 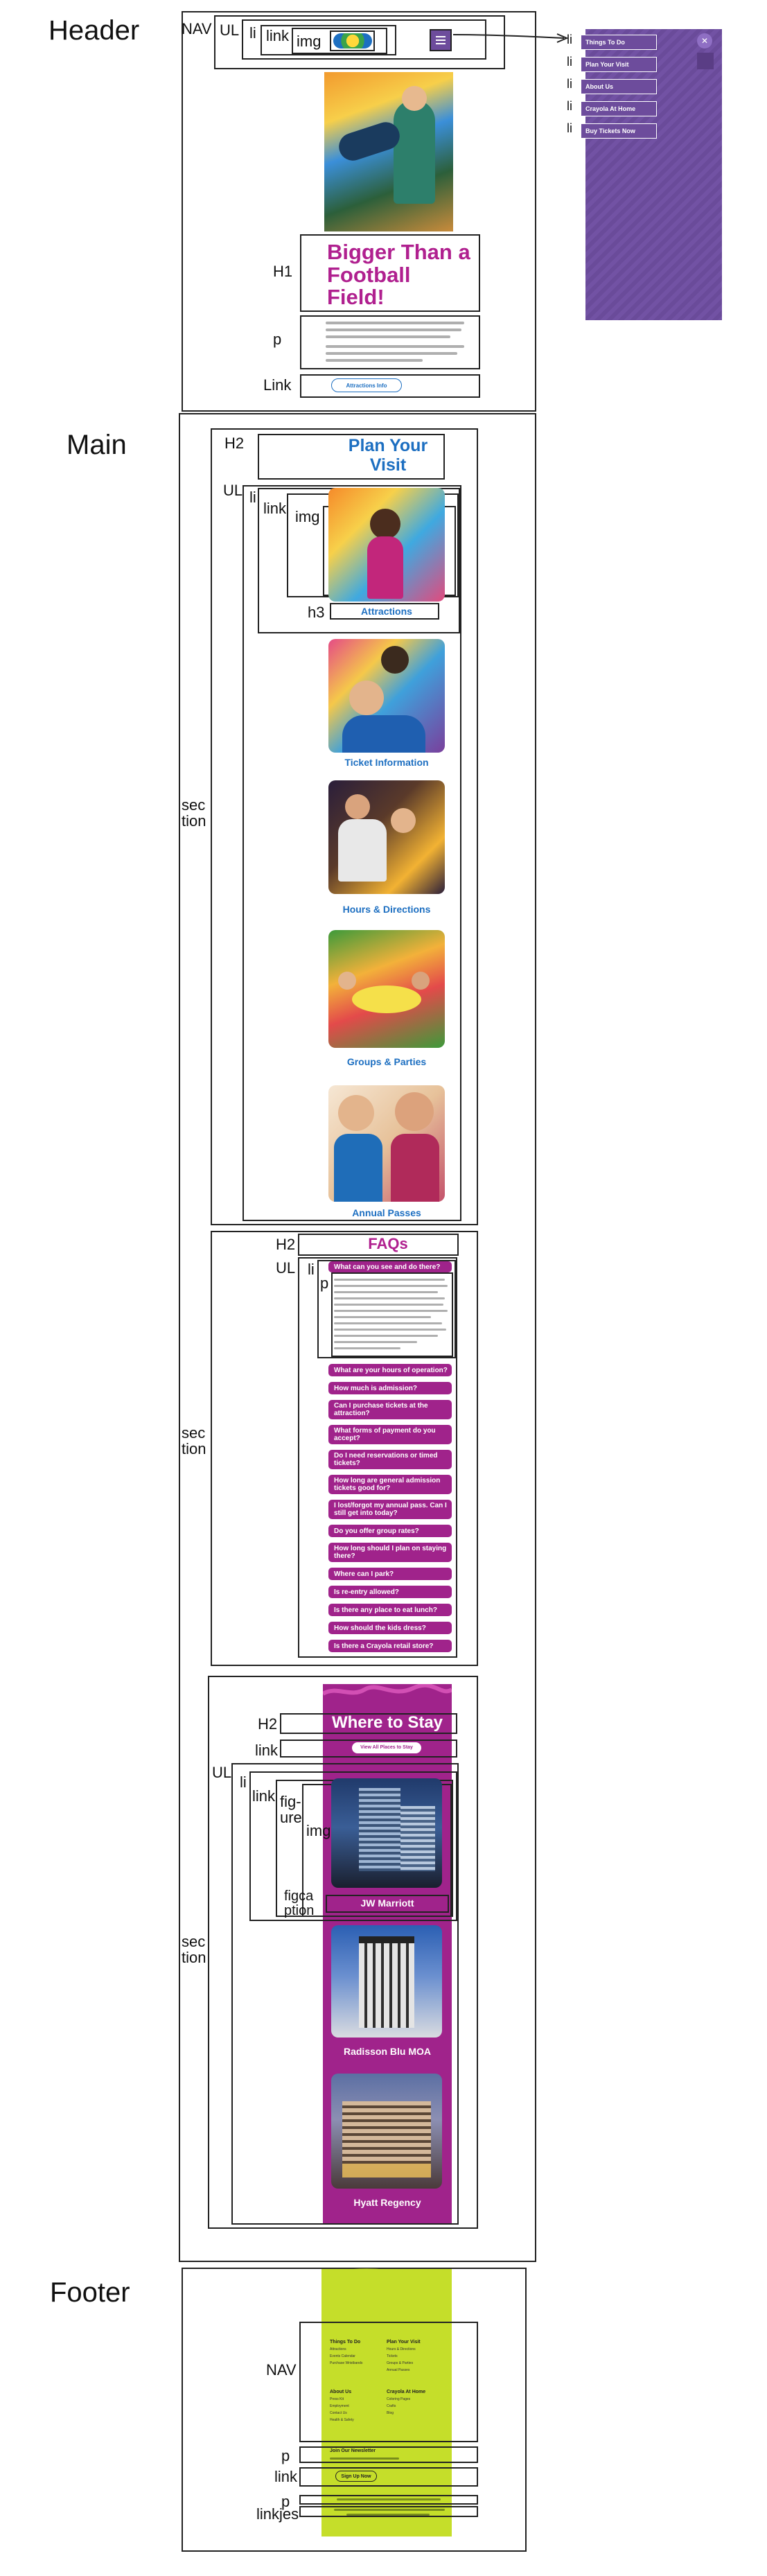 I want to click on nav-tag: NAV, so click(x=197, y=28).